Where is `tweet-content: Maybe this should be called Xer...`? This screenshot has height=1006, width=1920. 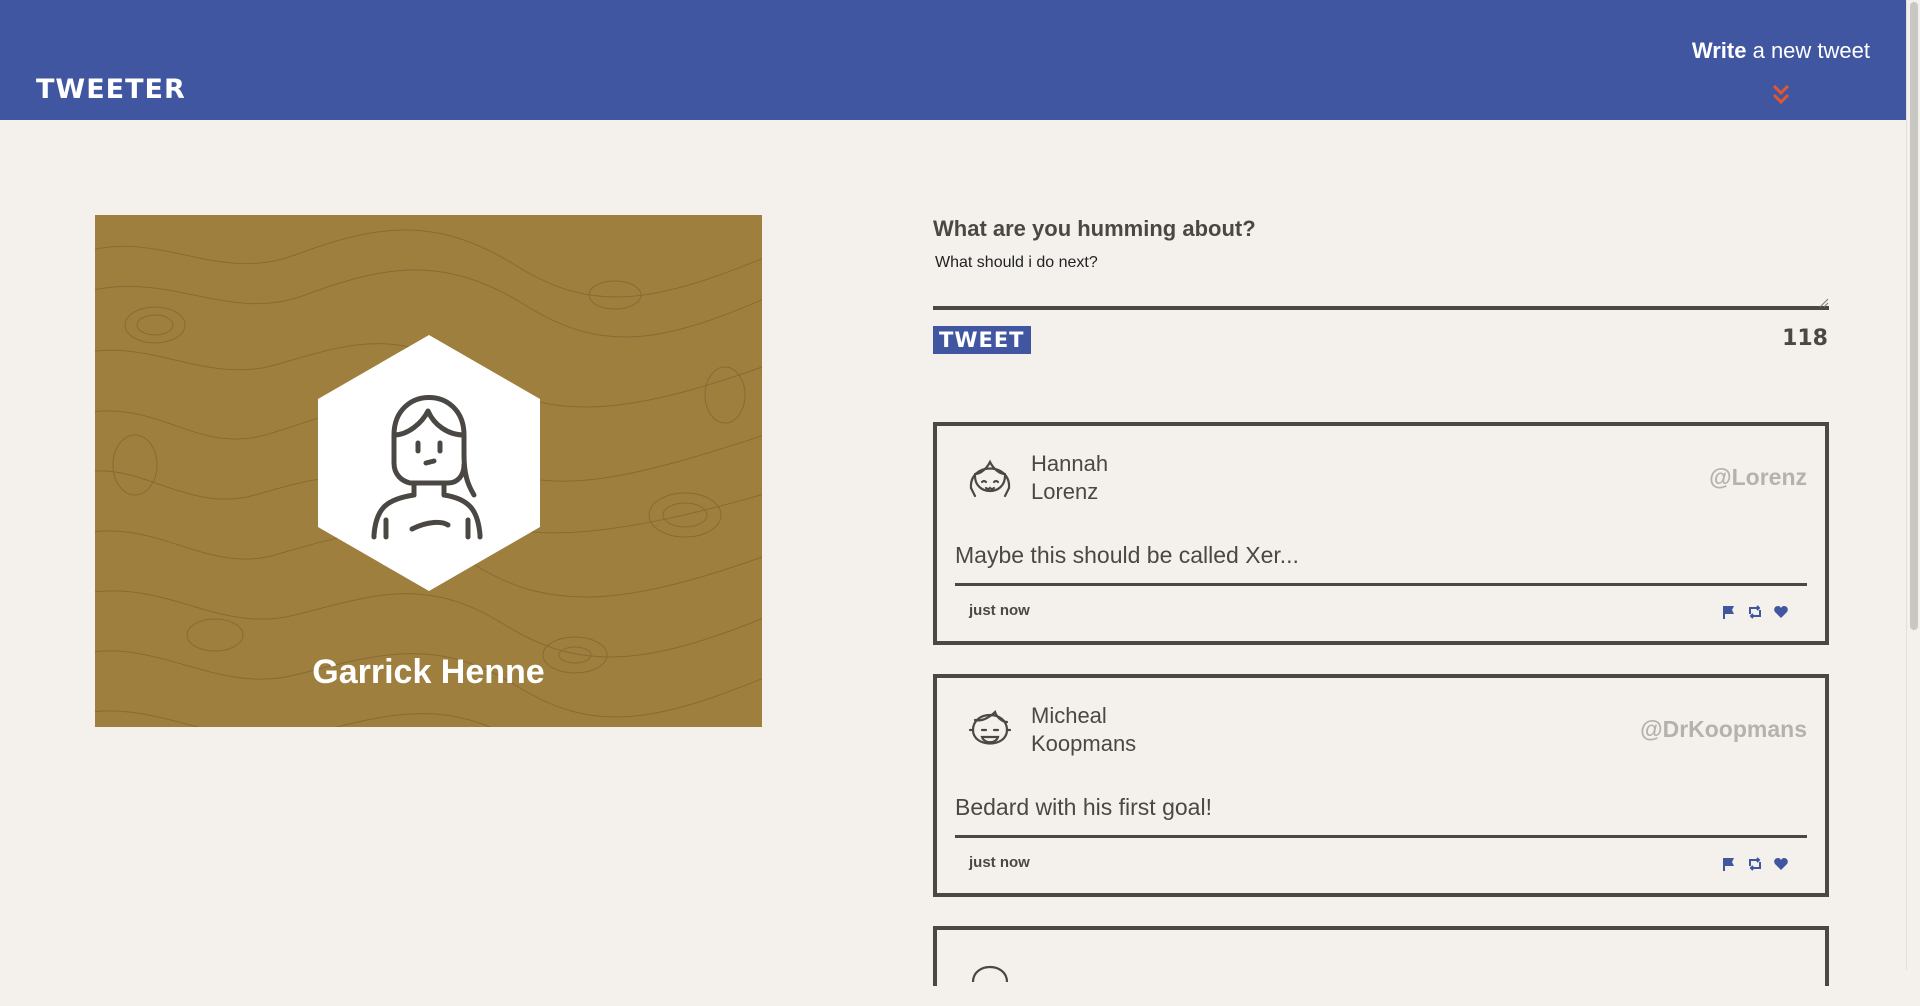
tweet-content: Maybe this should be called Xer... is located at coordinates (1127, 555).